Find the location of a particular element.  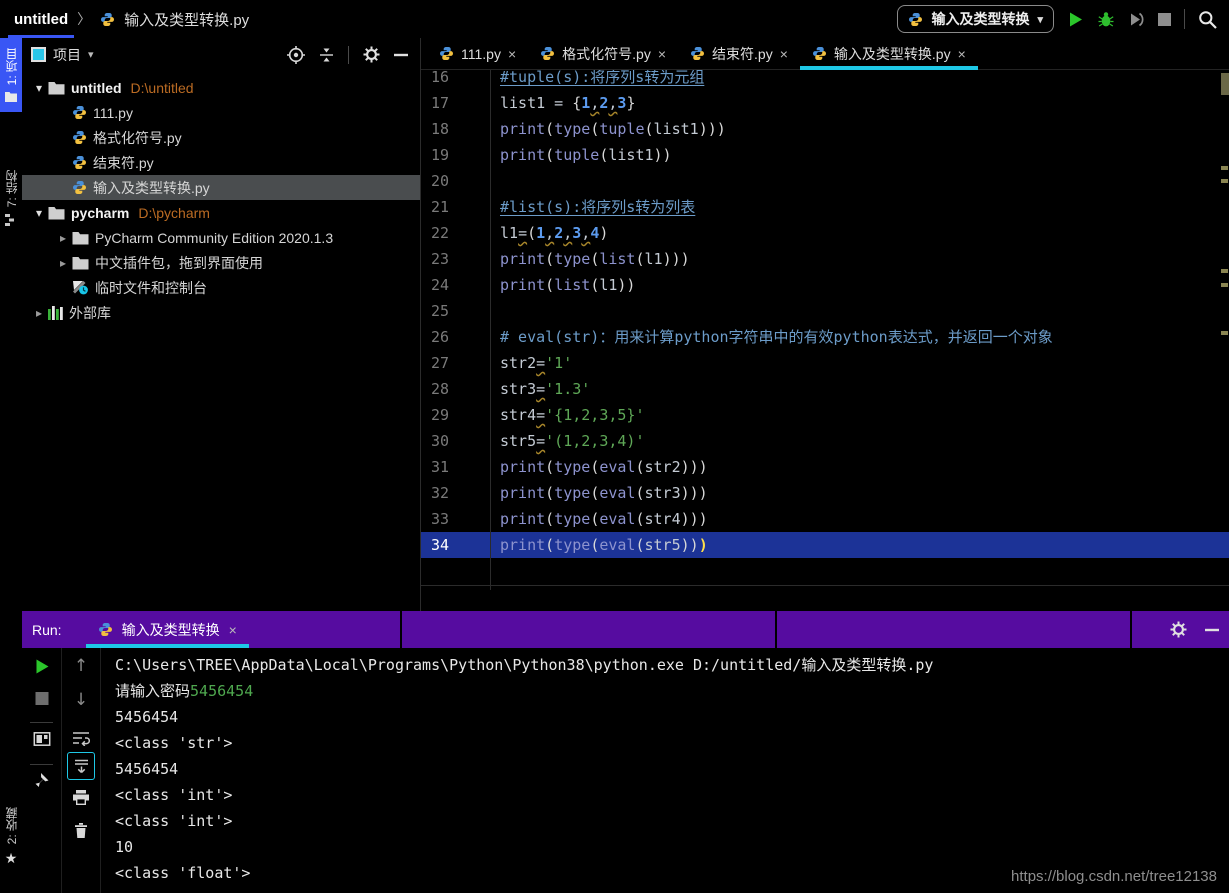

code-line: 17 list1 = {1,2,3} is located at coordinates (825, 103).